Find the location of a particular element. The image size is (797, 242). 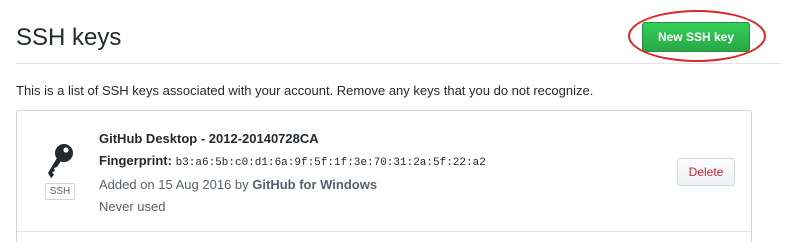

added-date-text: Added on 15 Aug 2016 by is located at coordinates (174, 184).